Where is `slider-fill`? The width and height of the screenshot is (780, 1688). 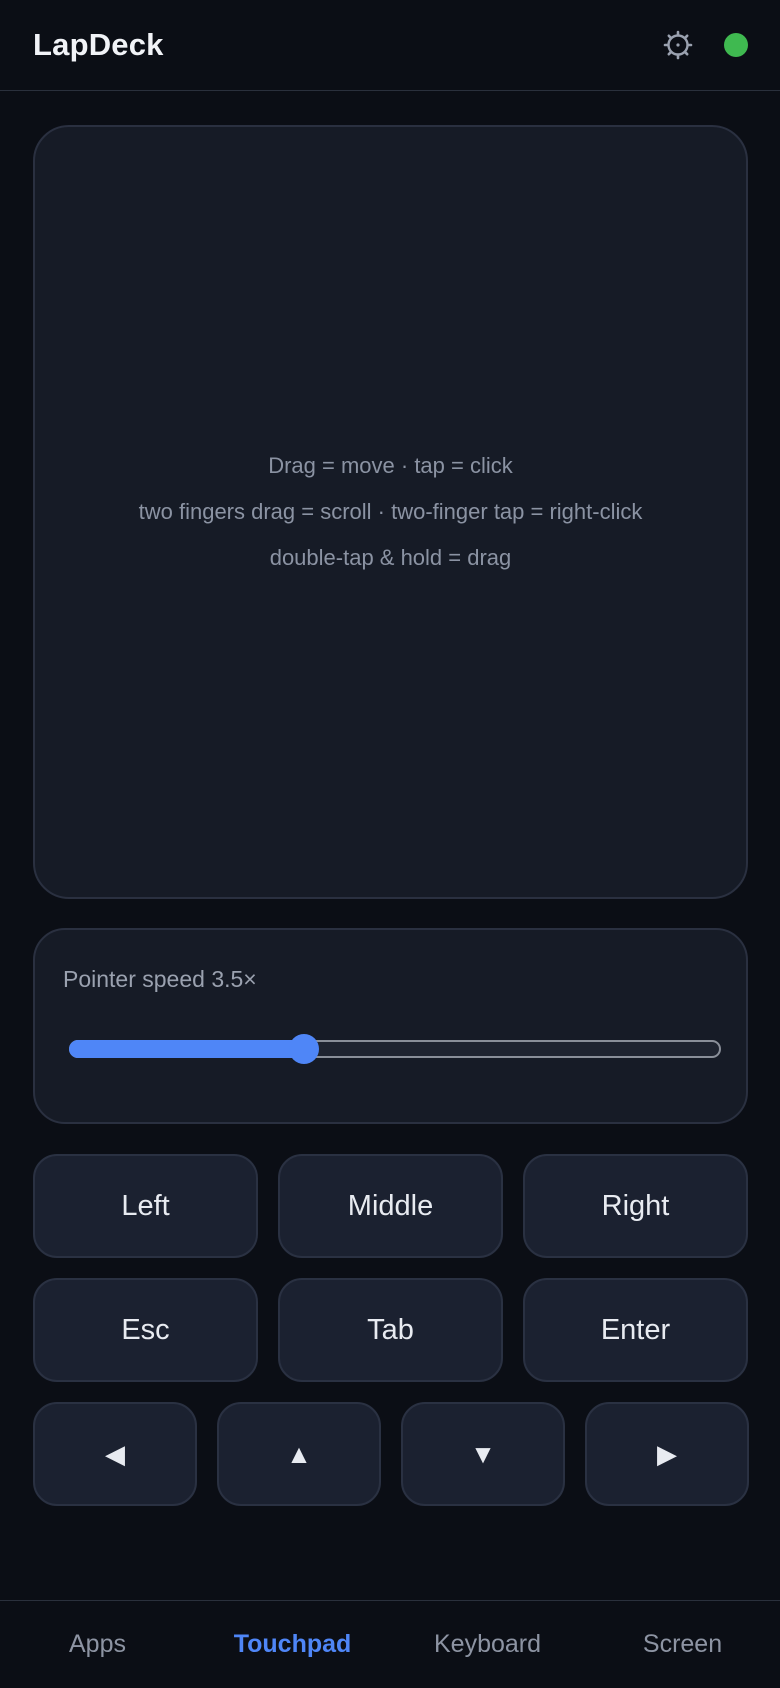 slider-fill is located at coordinates (186, 1049).